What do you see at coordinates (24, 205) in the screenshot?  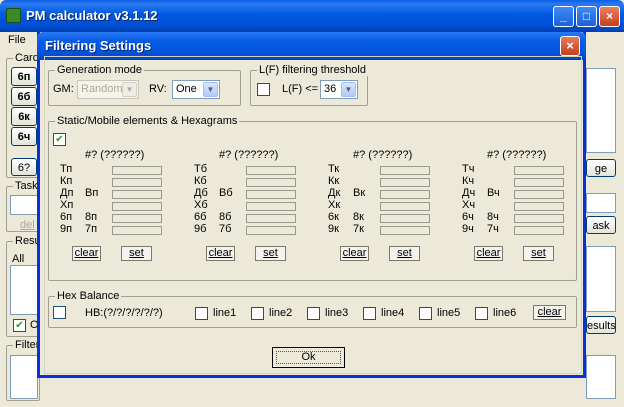 I see `task-input` at bounding box center [24, 205].